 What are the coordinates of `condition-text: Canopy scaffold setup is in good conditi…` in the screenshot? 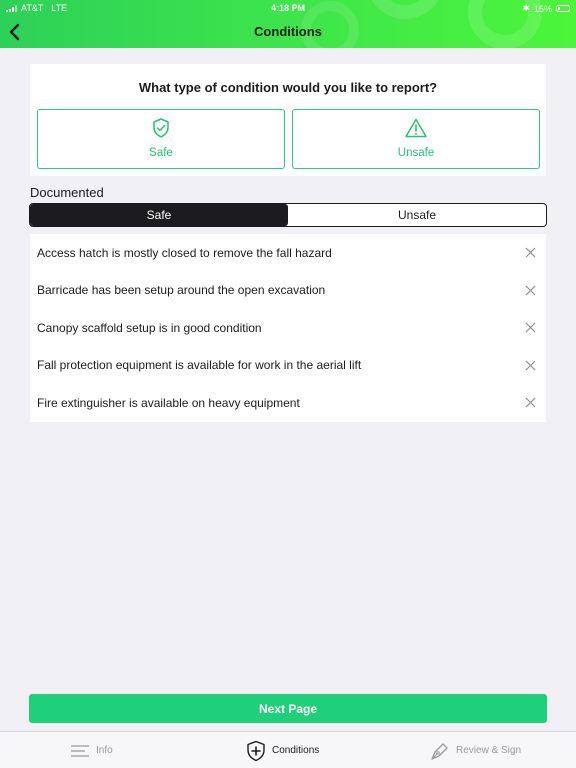 It's located at (149, 327).